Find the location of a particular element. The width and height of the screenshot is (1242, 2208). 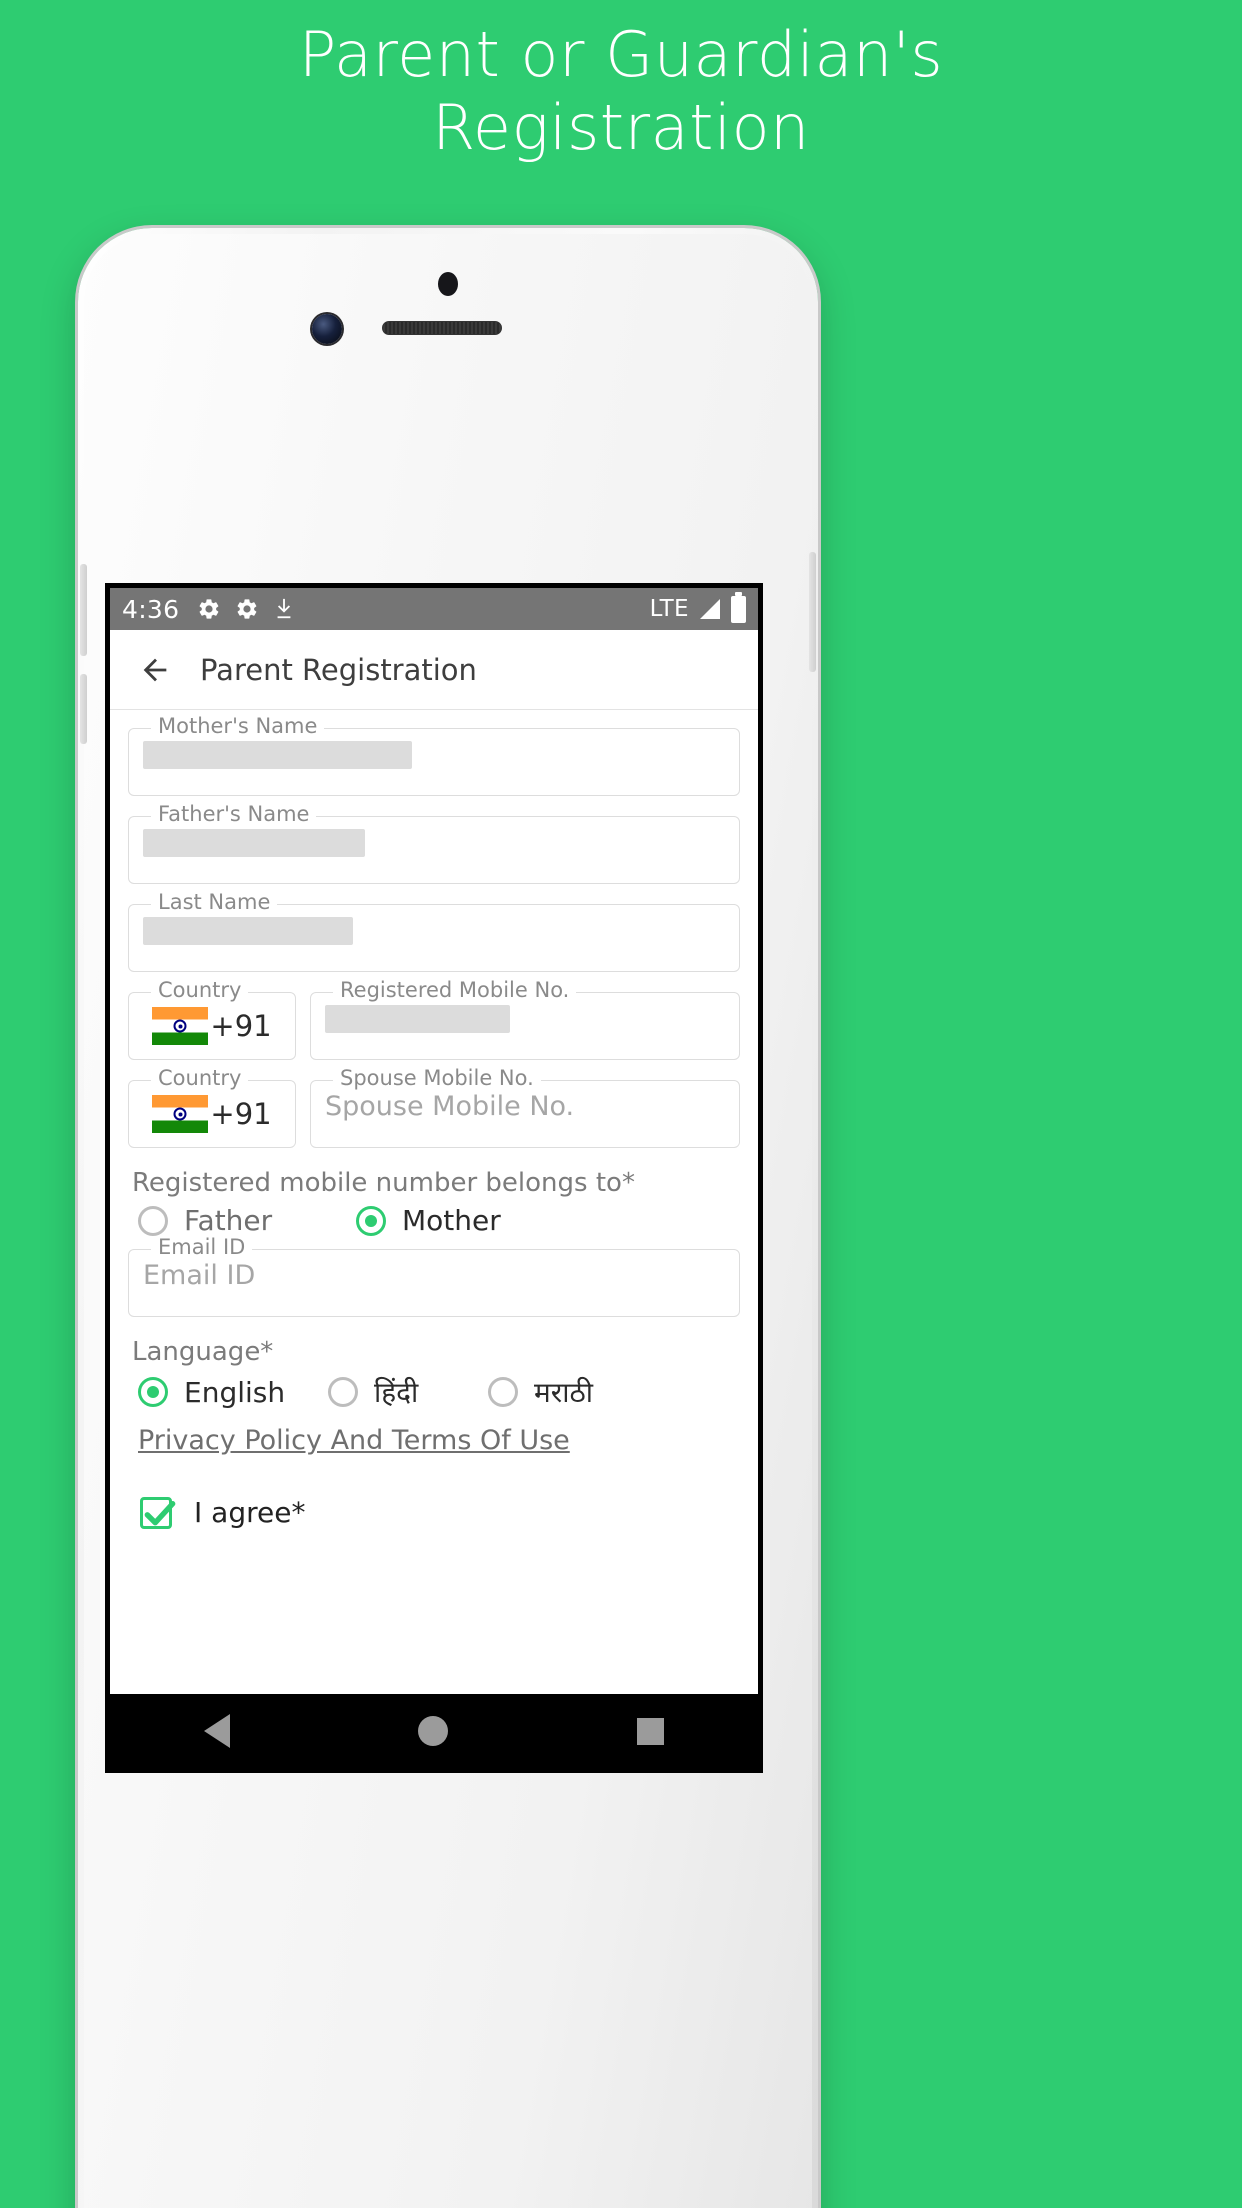

signal-icon is located at coordinates (710, 609).